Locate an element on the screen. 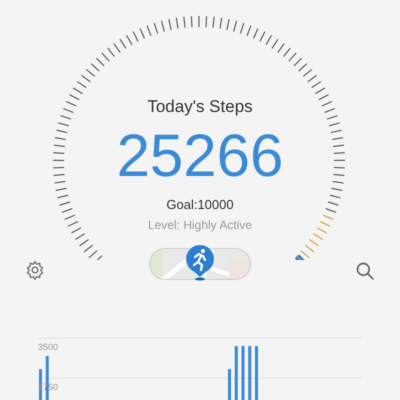  search-icon is located at coordinates (365, 271).